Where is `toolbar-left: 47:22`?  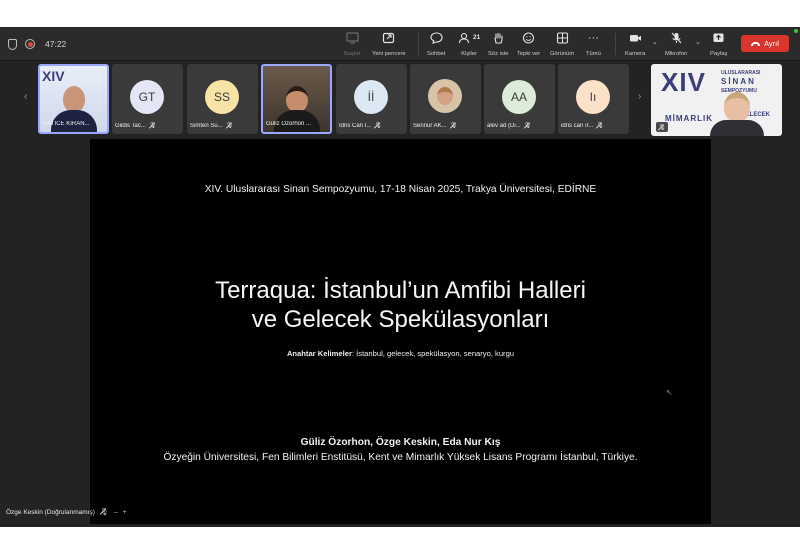
toolbar-left: 47:22 is located at coordinates (37, 44).